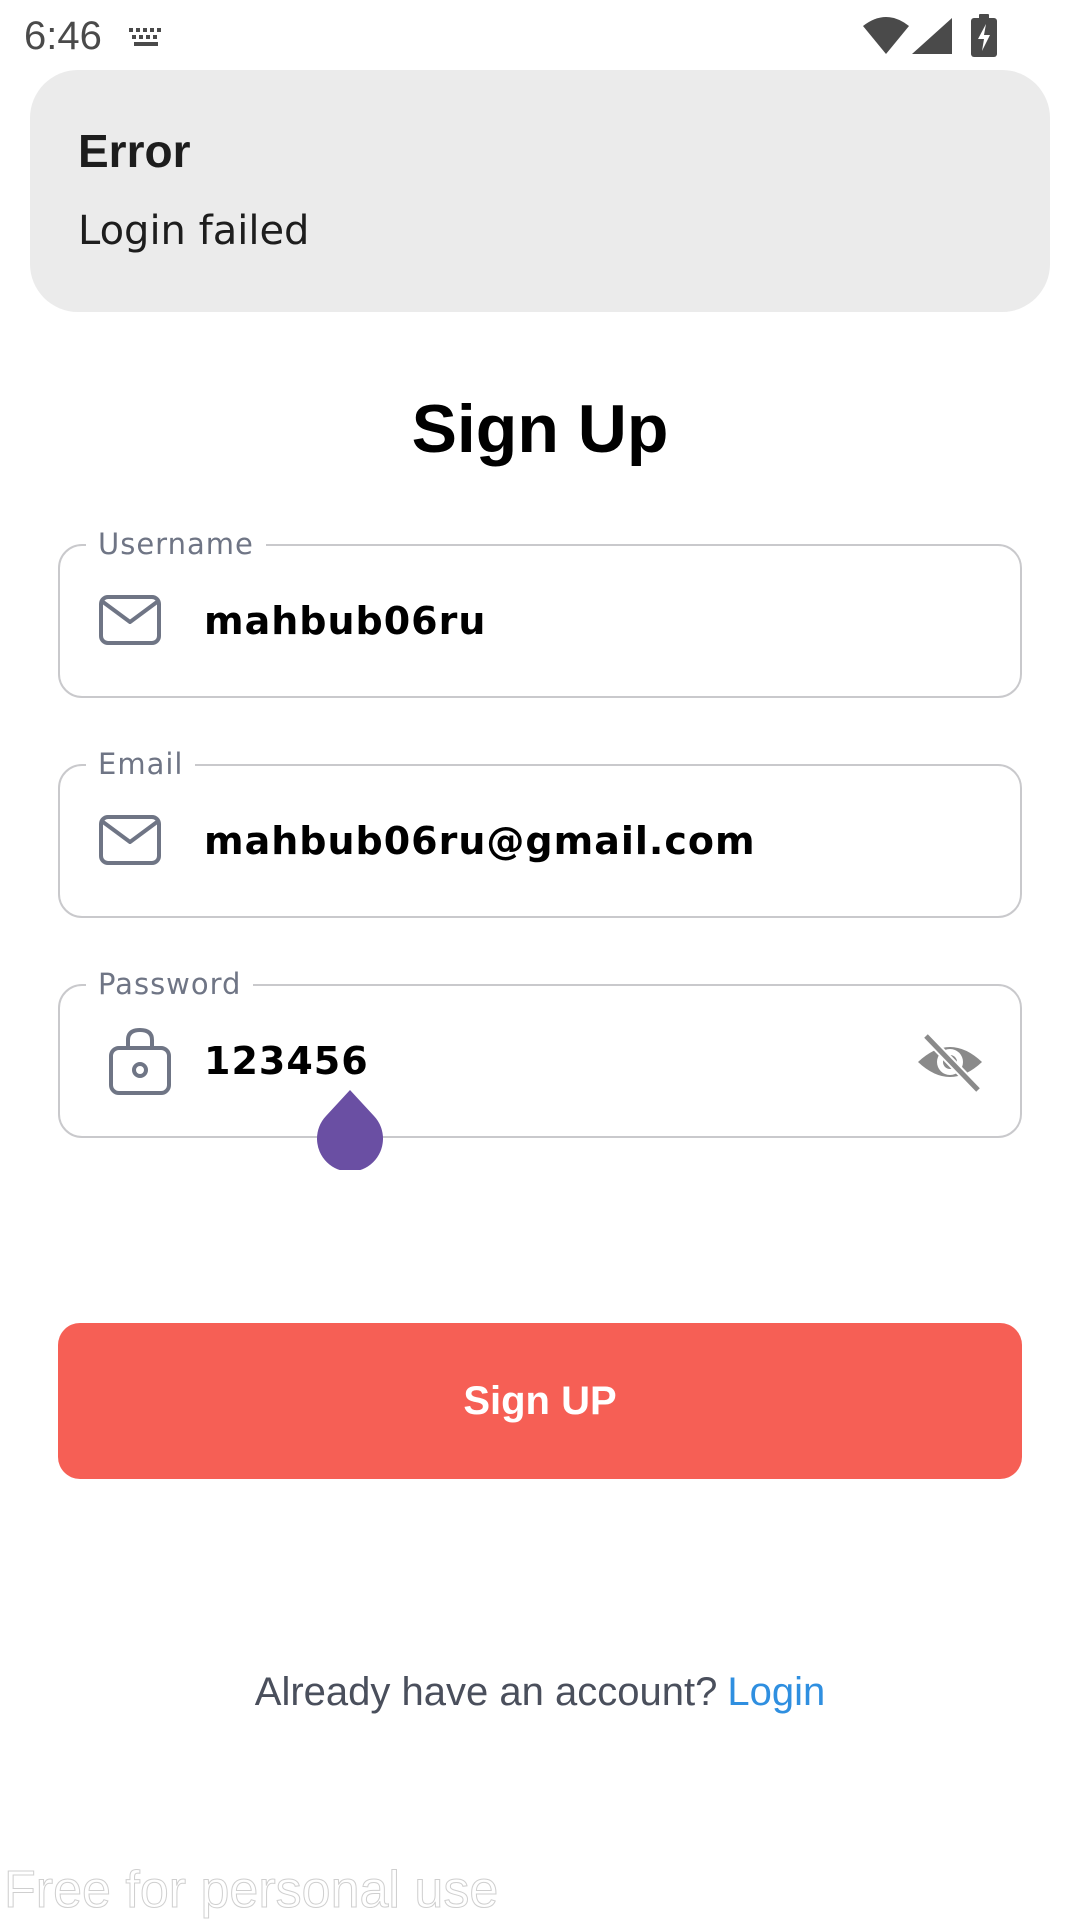  Describe the element at coordinates (932, 38) in the screenshot. I see `signal-icon` at that location.